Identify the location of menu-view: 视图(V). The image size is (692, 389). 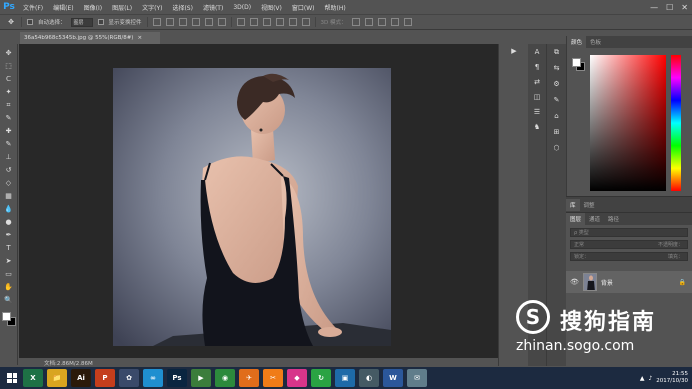
(271, 7).